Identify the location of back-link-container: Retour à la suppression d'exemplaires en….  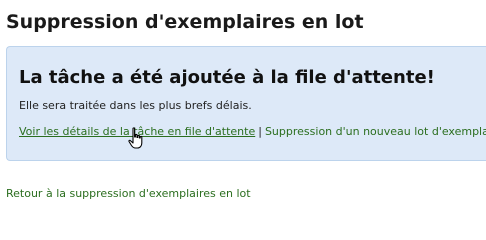
(128, 193).